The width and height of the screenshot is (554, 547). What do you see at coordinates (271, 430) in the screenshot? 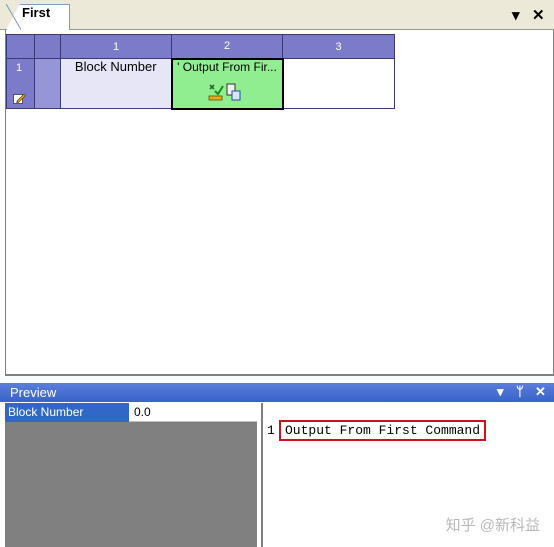
I see `line-number: 1` at bounding box center [271, 430].